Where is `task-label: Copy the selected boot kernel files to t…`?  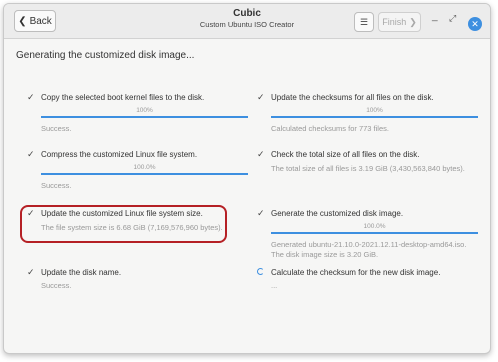
task-label: Copy the selected boot kernel files to t… is located at coordinates (123, 97).